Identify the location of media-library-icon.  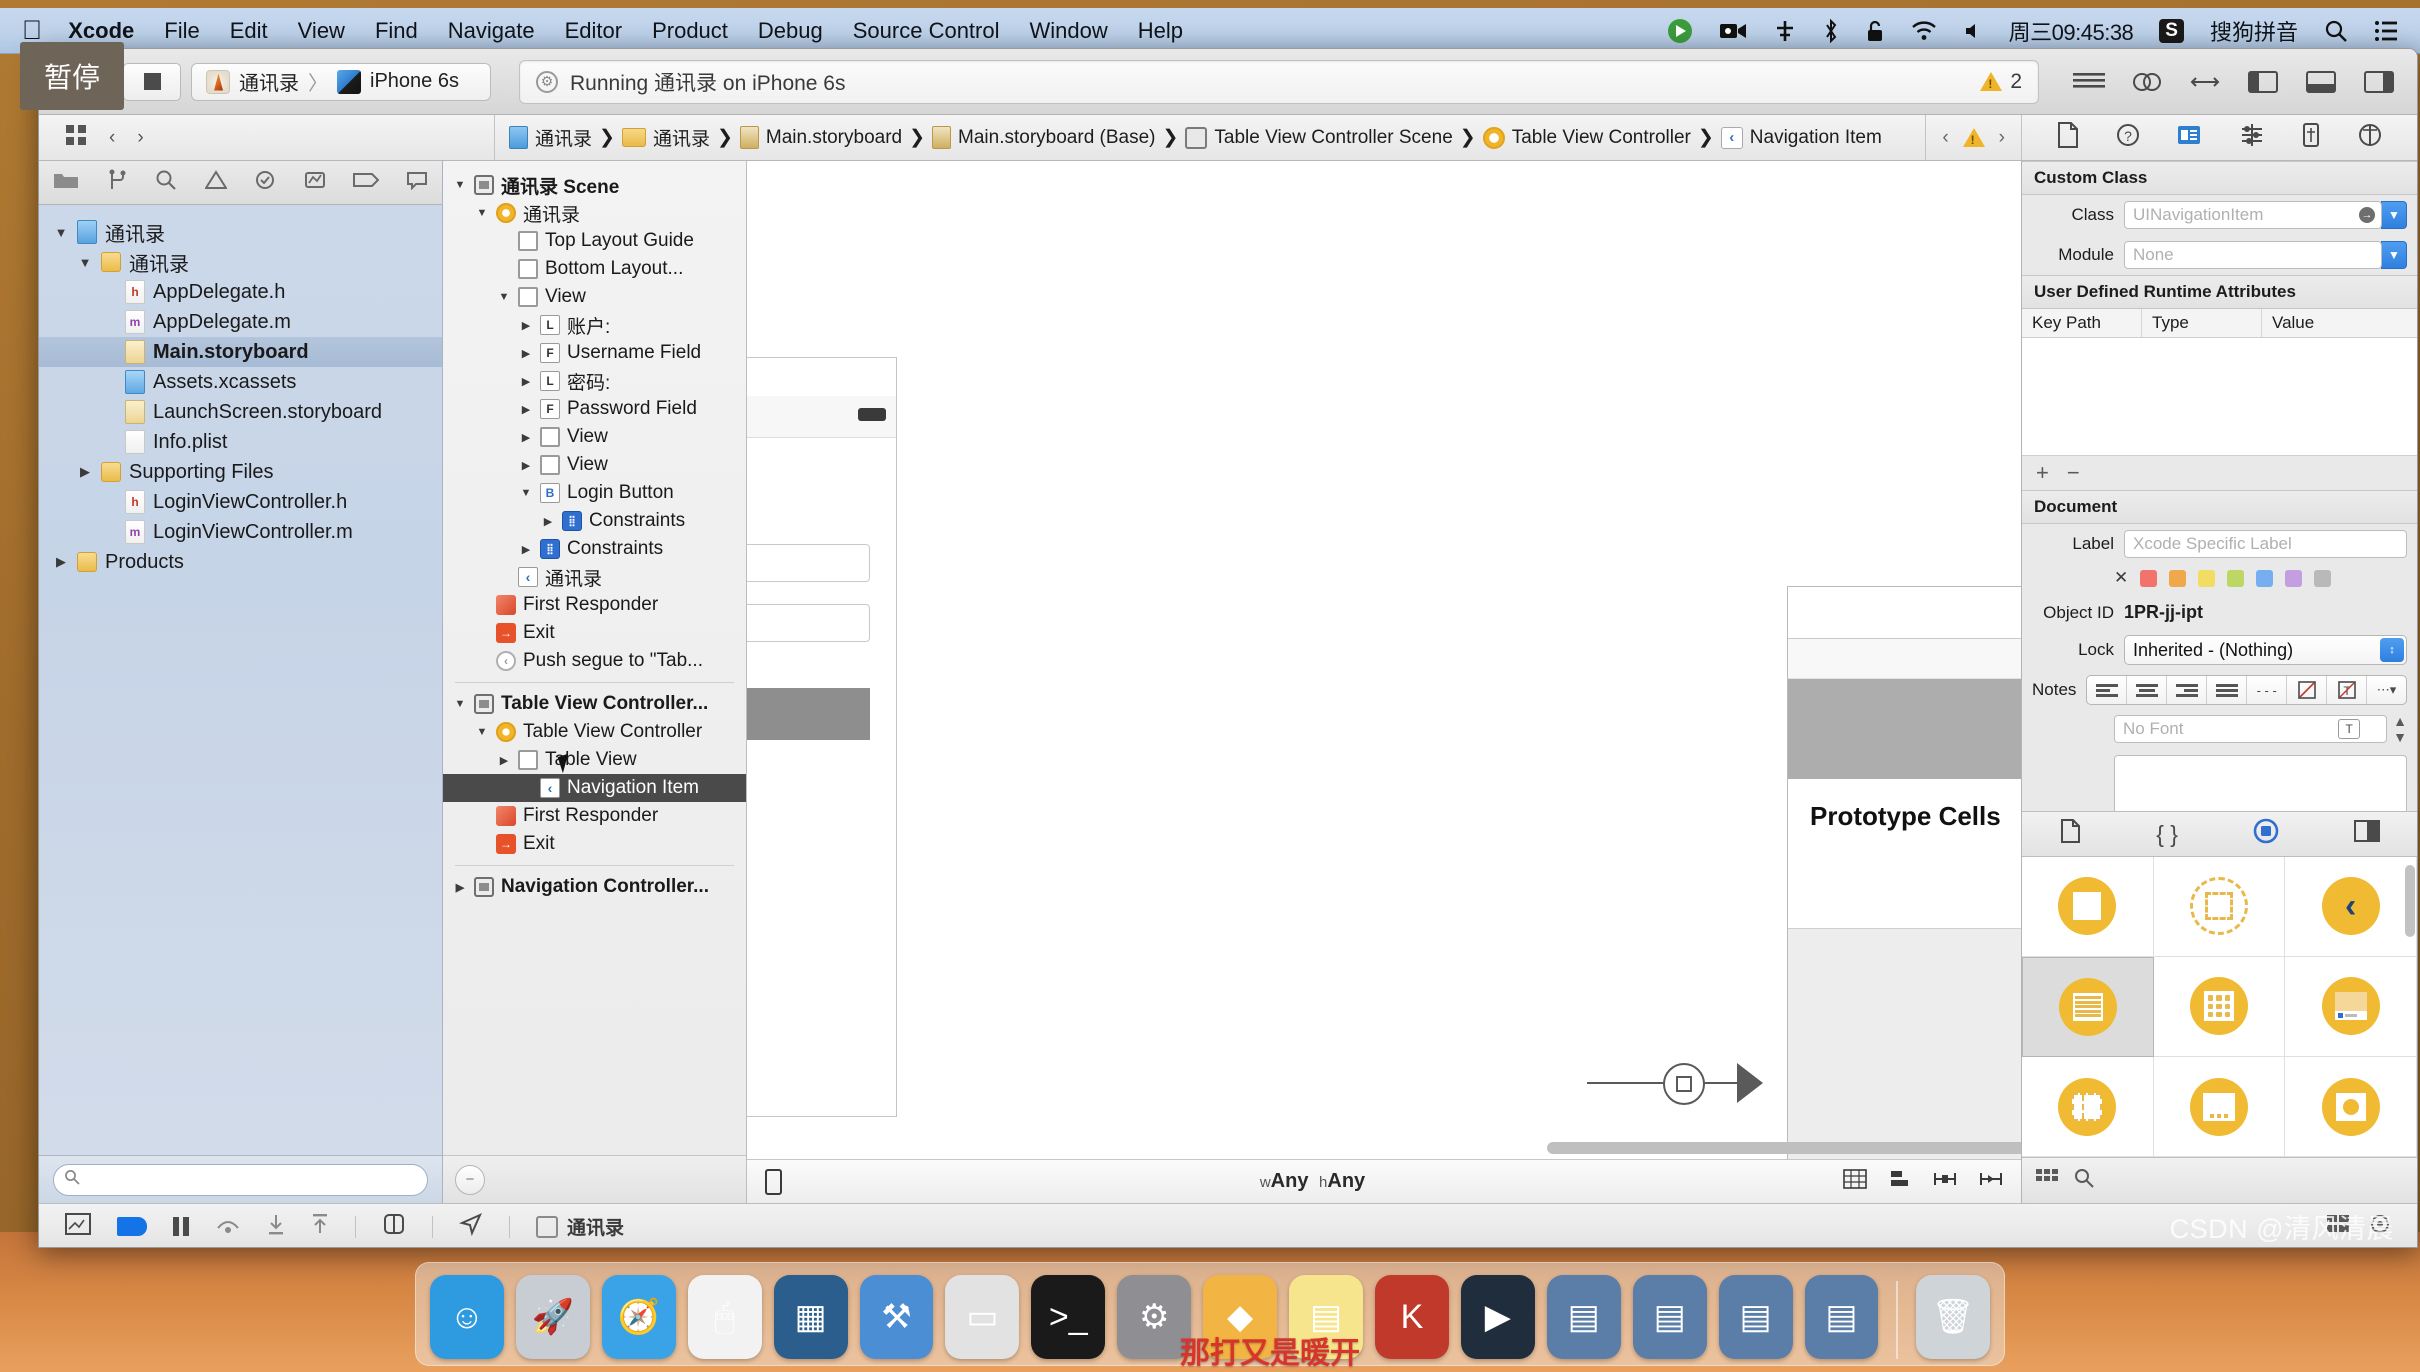
(2366, 834).